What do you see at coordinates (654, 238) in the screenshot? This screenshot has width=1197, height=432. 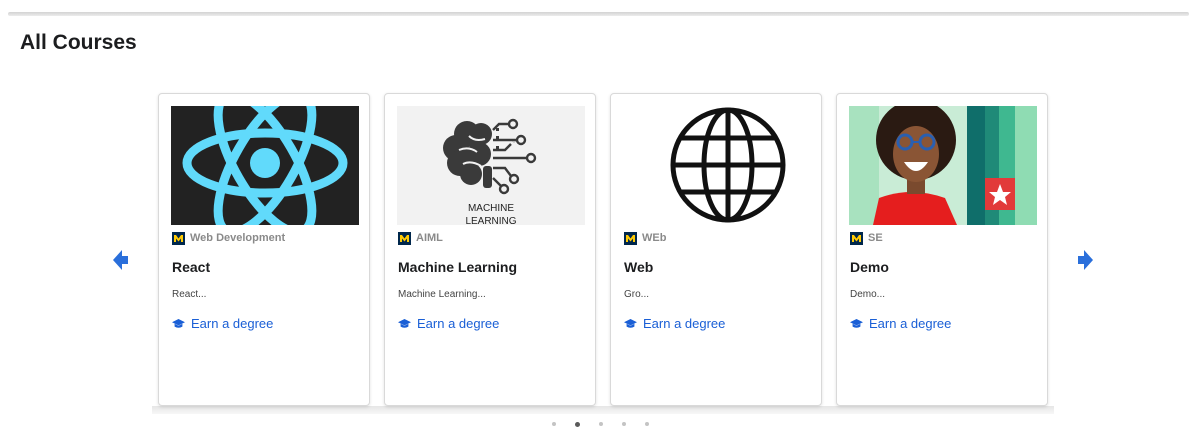 I see `partner-name: WEb` at bounding box center [654, 238].